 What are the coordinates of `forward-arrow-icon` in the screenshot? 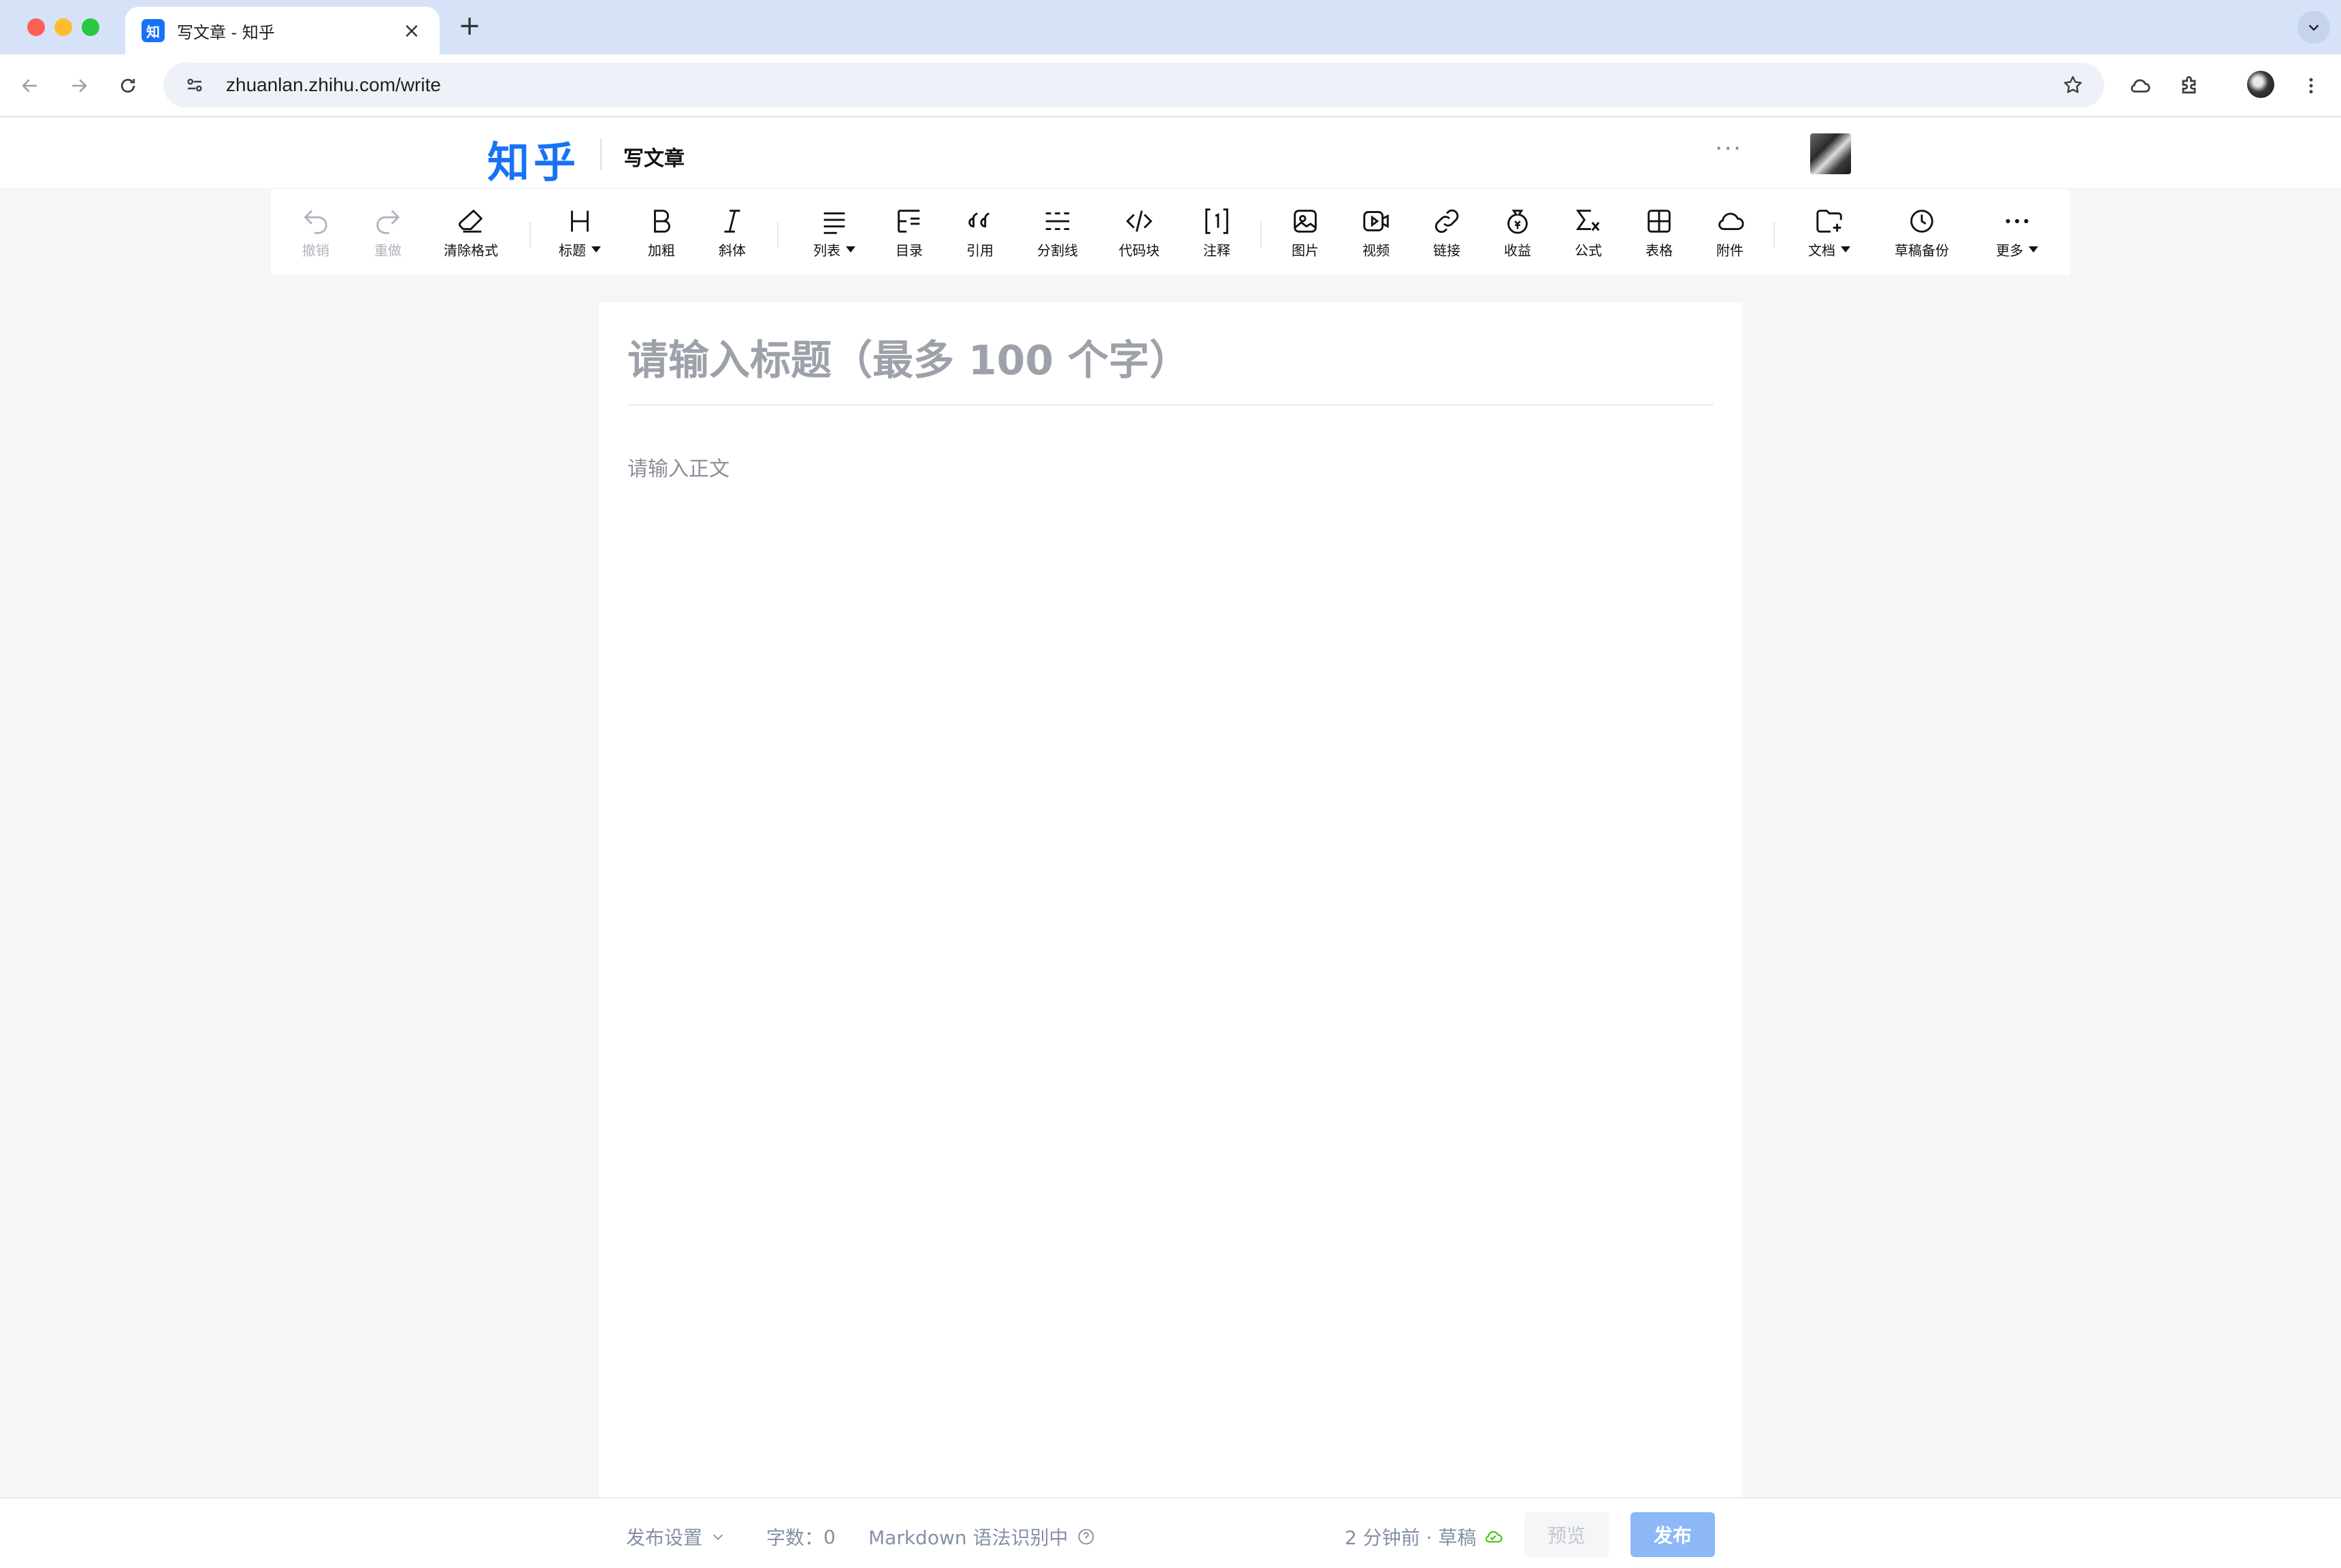 It's located at (79, 86).